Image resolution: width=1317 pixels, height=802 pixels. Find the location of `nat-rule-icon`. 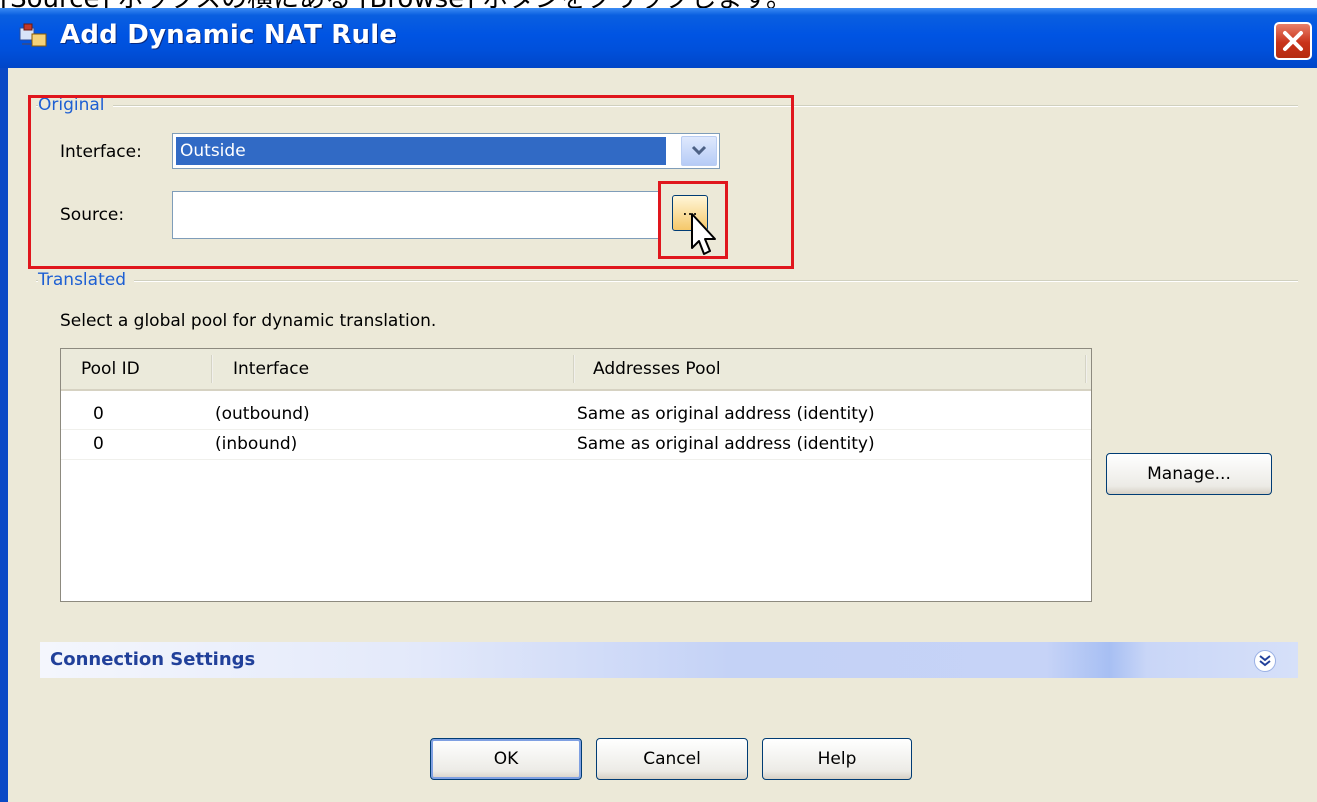

nat-rule-icon is located at coordinates (33, 35).